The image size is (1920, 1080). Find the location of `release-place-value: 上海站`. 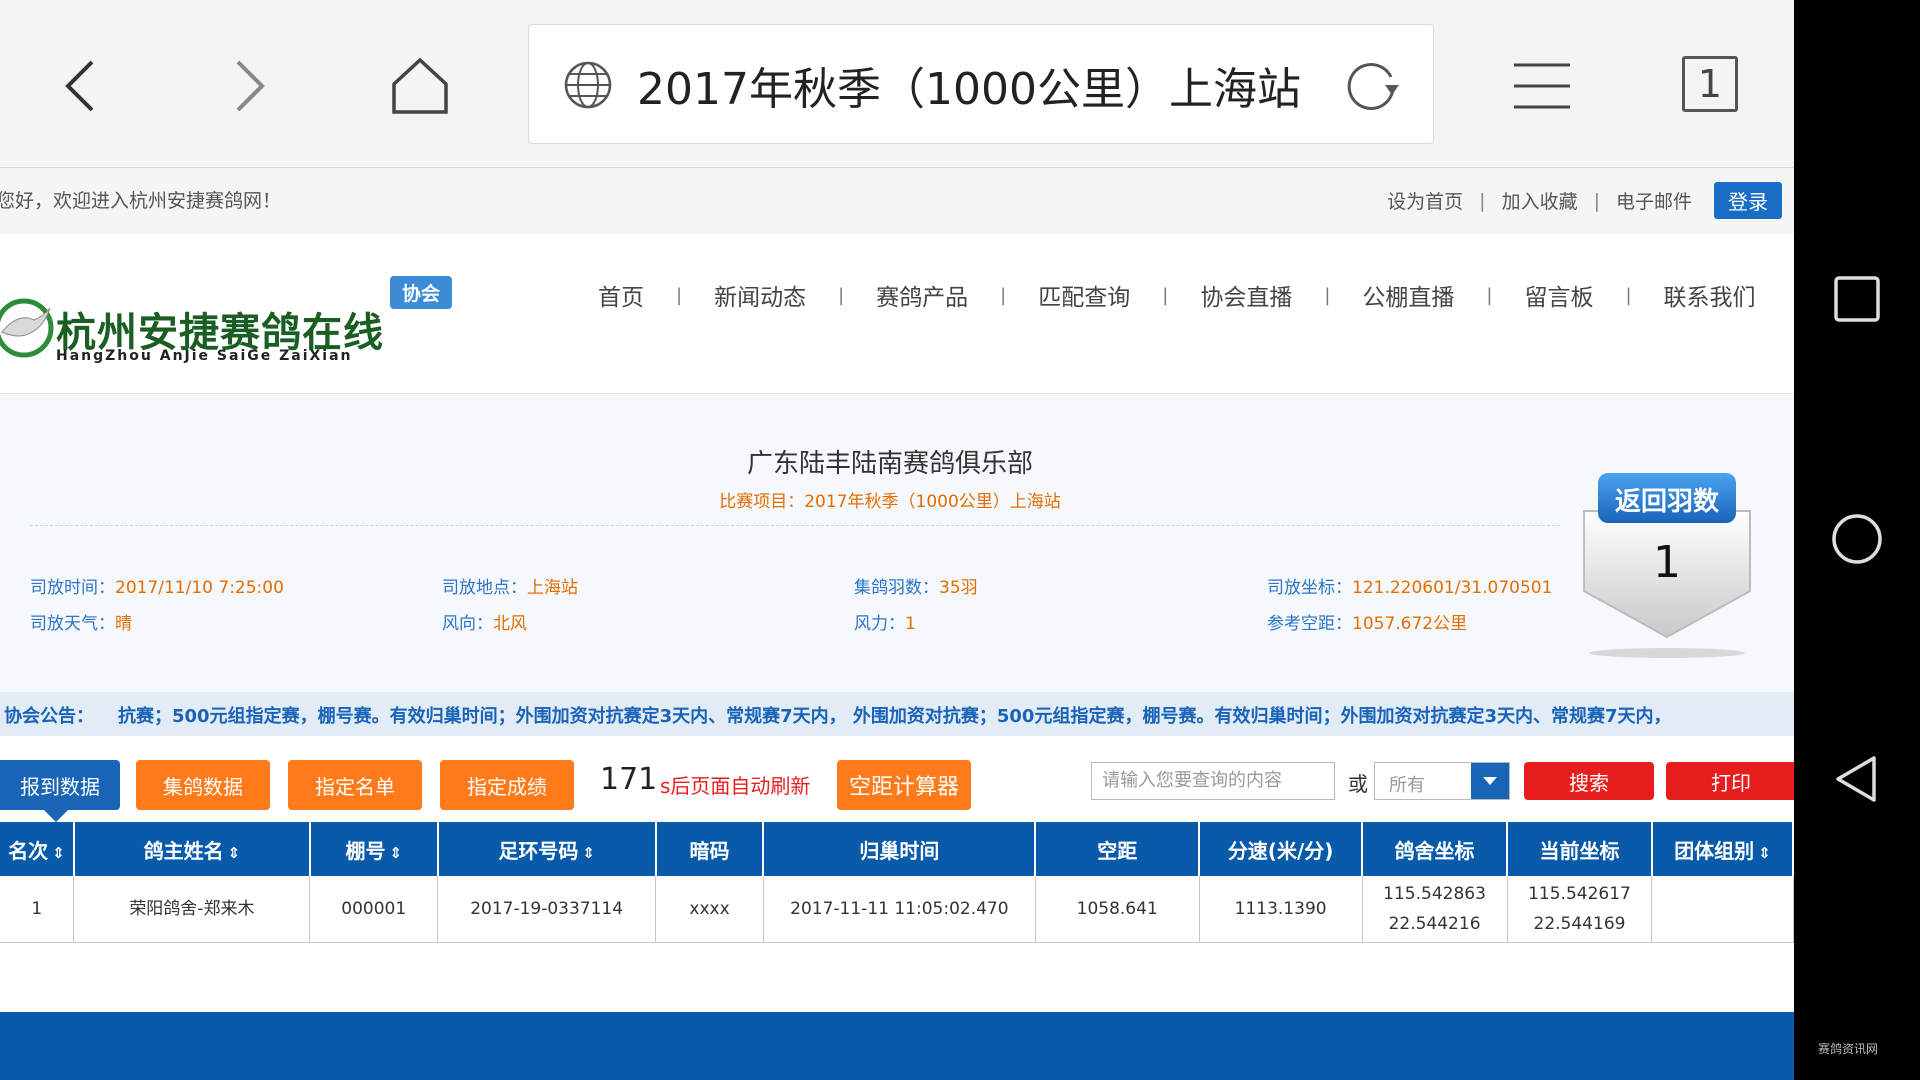

release-place-value: 上海站 is located at coordinates (552, 588).